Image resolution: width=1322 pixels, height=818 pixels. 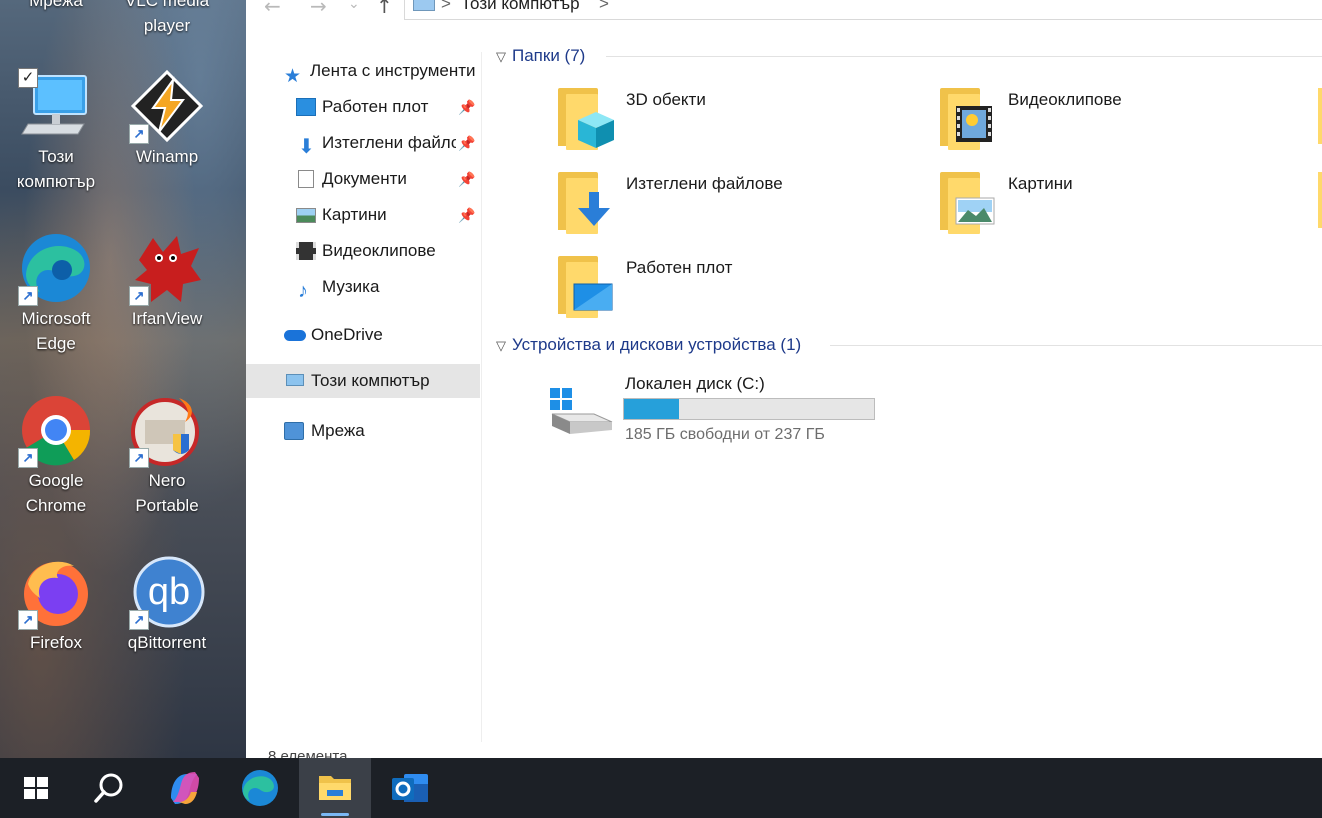 What do you see at coordinates (338, 430) in the screenshot?
I see `nav-item-label: Мрежа` at bounding box center [338, 430].